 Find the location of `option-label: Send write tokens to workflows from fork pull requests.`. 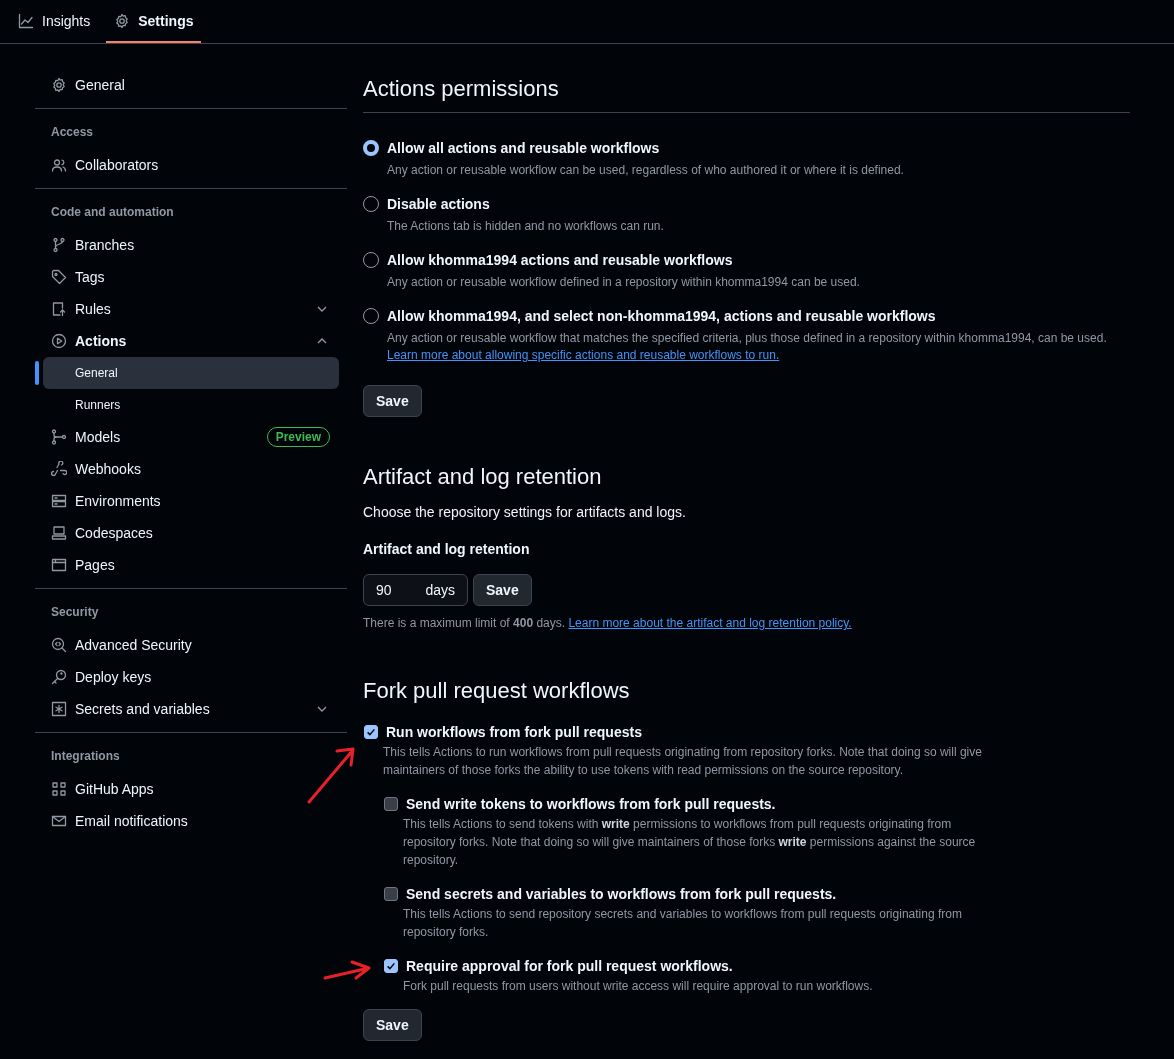

option-label: Send write tokens to workflows from fork pull requests. is located at coordinates (591, 804).